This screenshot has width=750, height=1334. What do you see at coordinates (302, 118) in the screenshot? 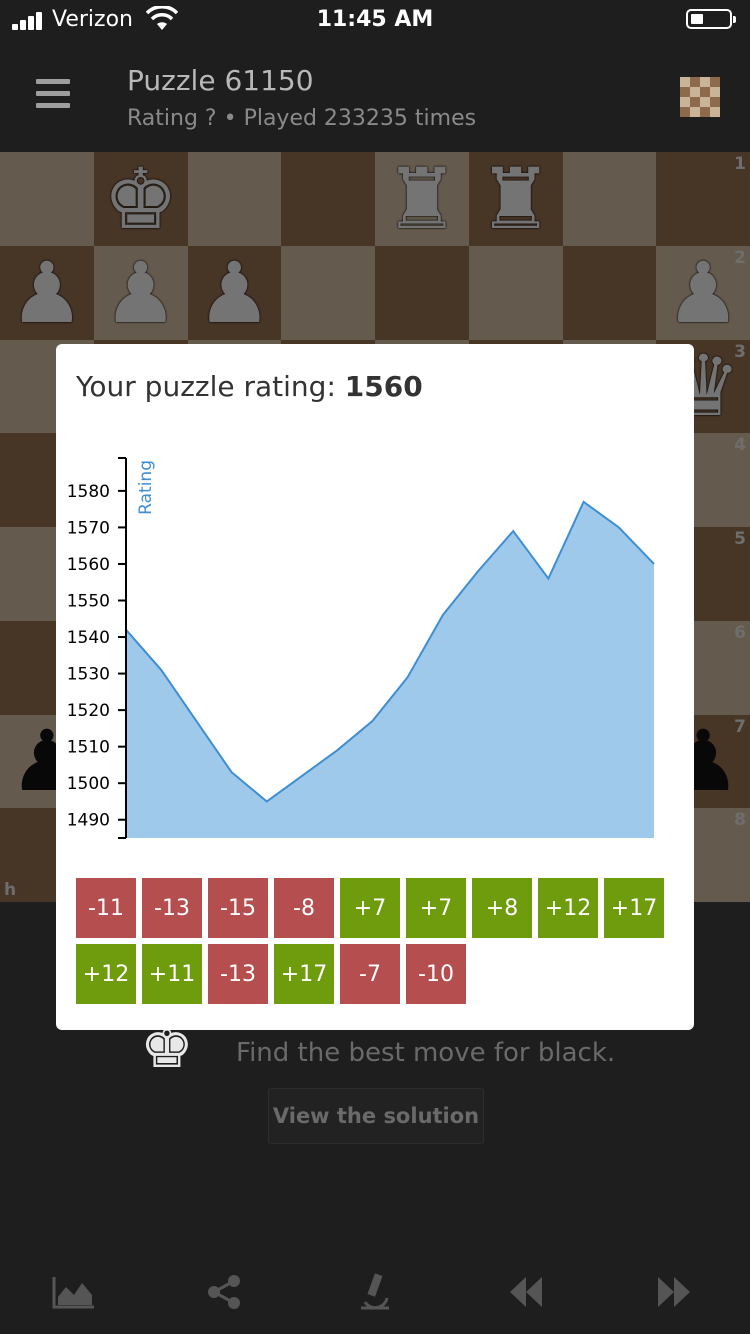
I see `page-subtitle: Rating ? • Played 233235 times` at bounding box center [302, 118].